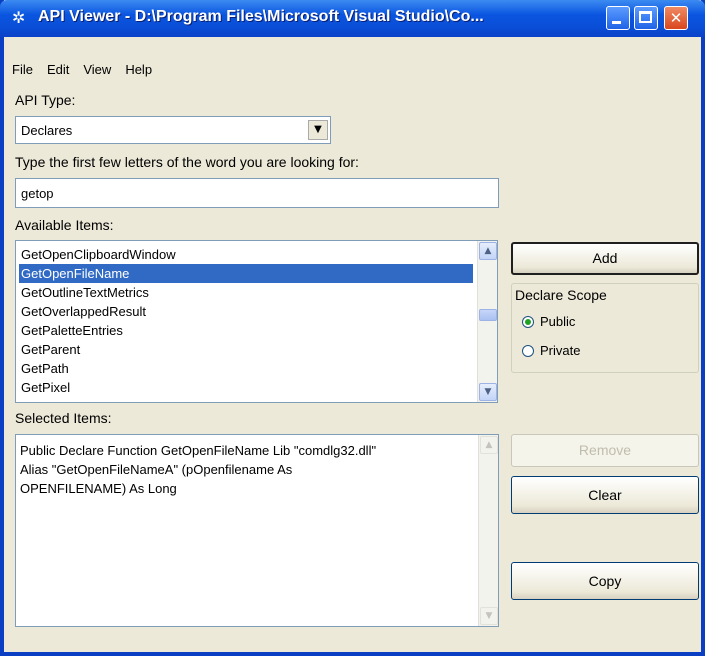  I want to click on list-item: GetParent, so click(246, 349).